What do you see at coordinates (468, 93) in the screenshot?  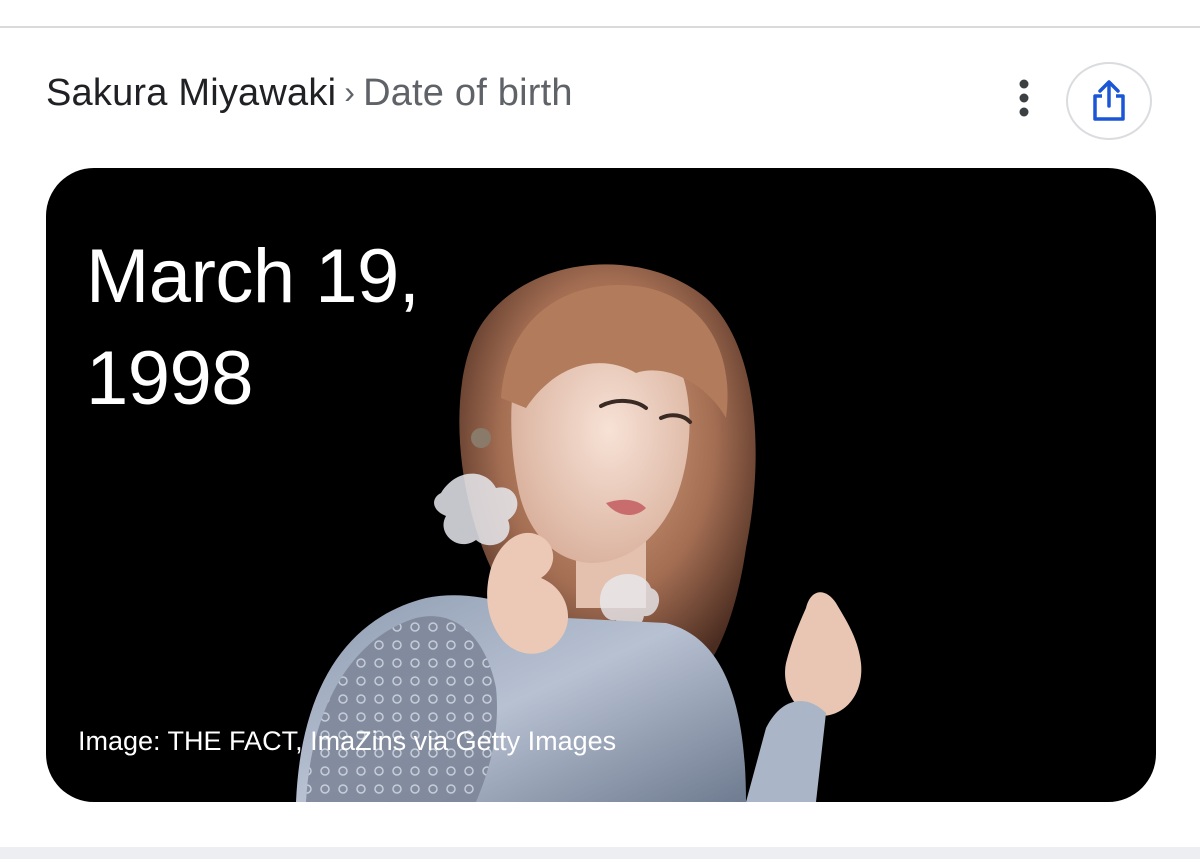 I see `breadcrumb-attribute: Date of birth` at bounding box center [468, 93].